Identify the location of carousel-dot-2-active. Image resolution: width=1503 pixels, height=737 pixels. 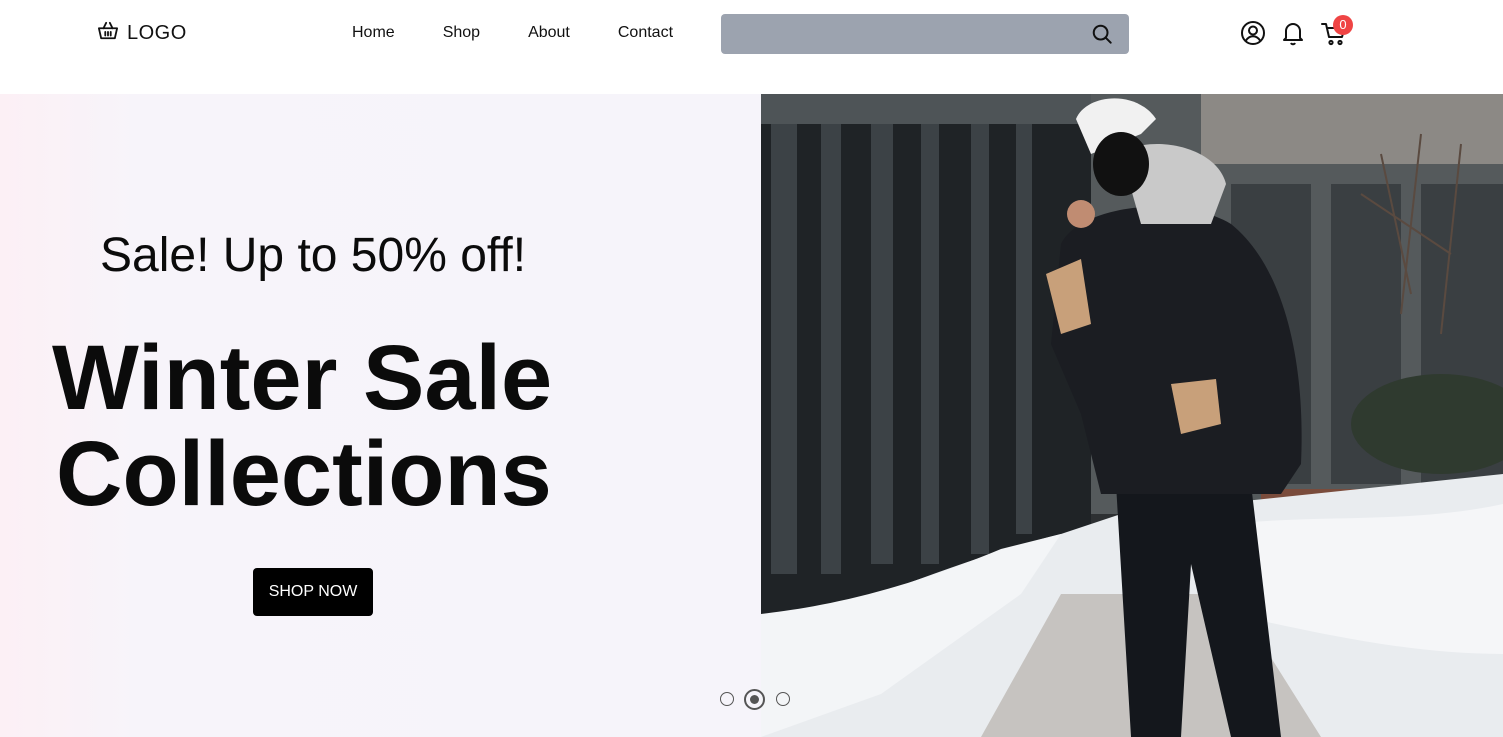
(754, 699).